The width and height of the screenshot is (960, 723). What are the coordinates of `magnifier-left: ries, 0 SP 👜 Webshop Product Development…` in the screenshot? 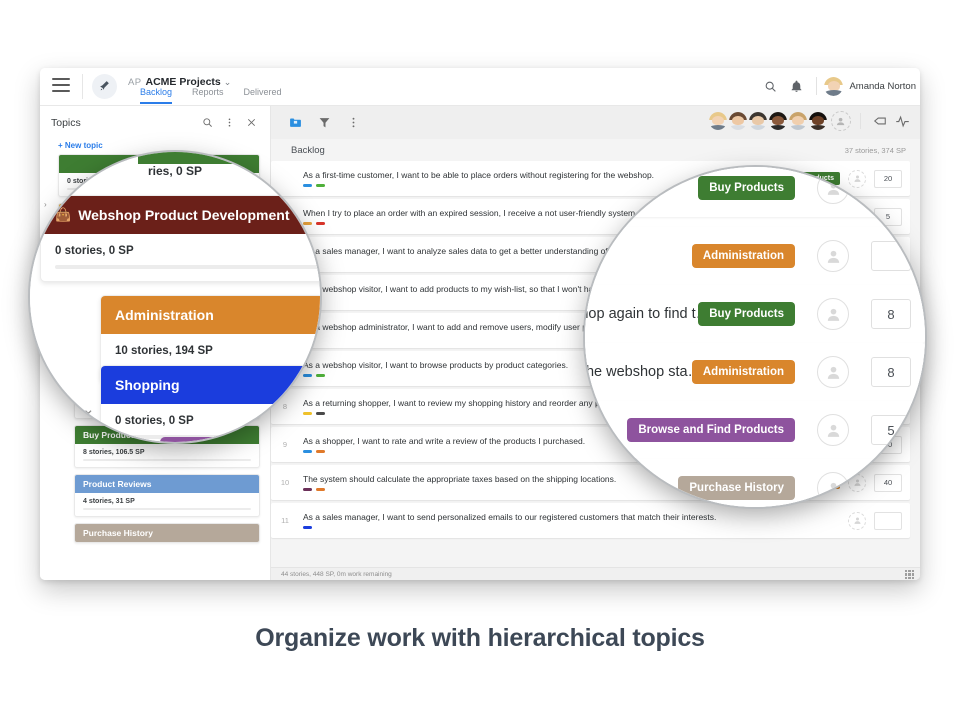 It's located at (175, 297).